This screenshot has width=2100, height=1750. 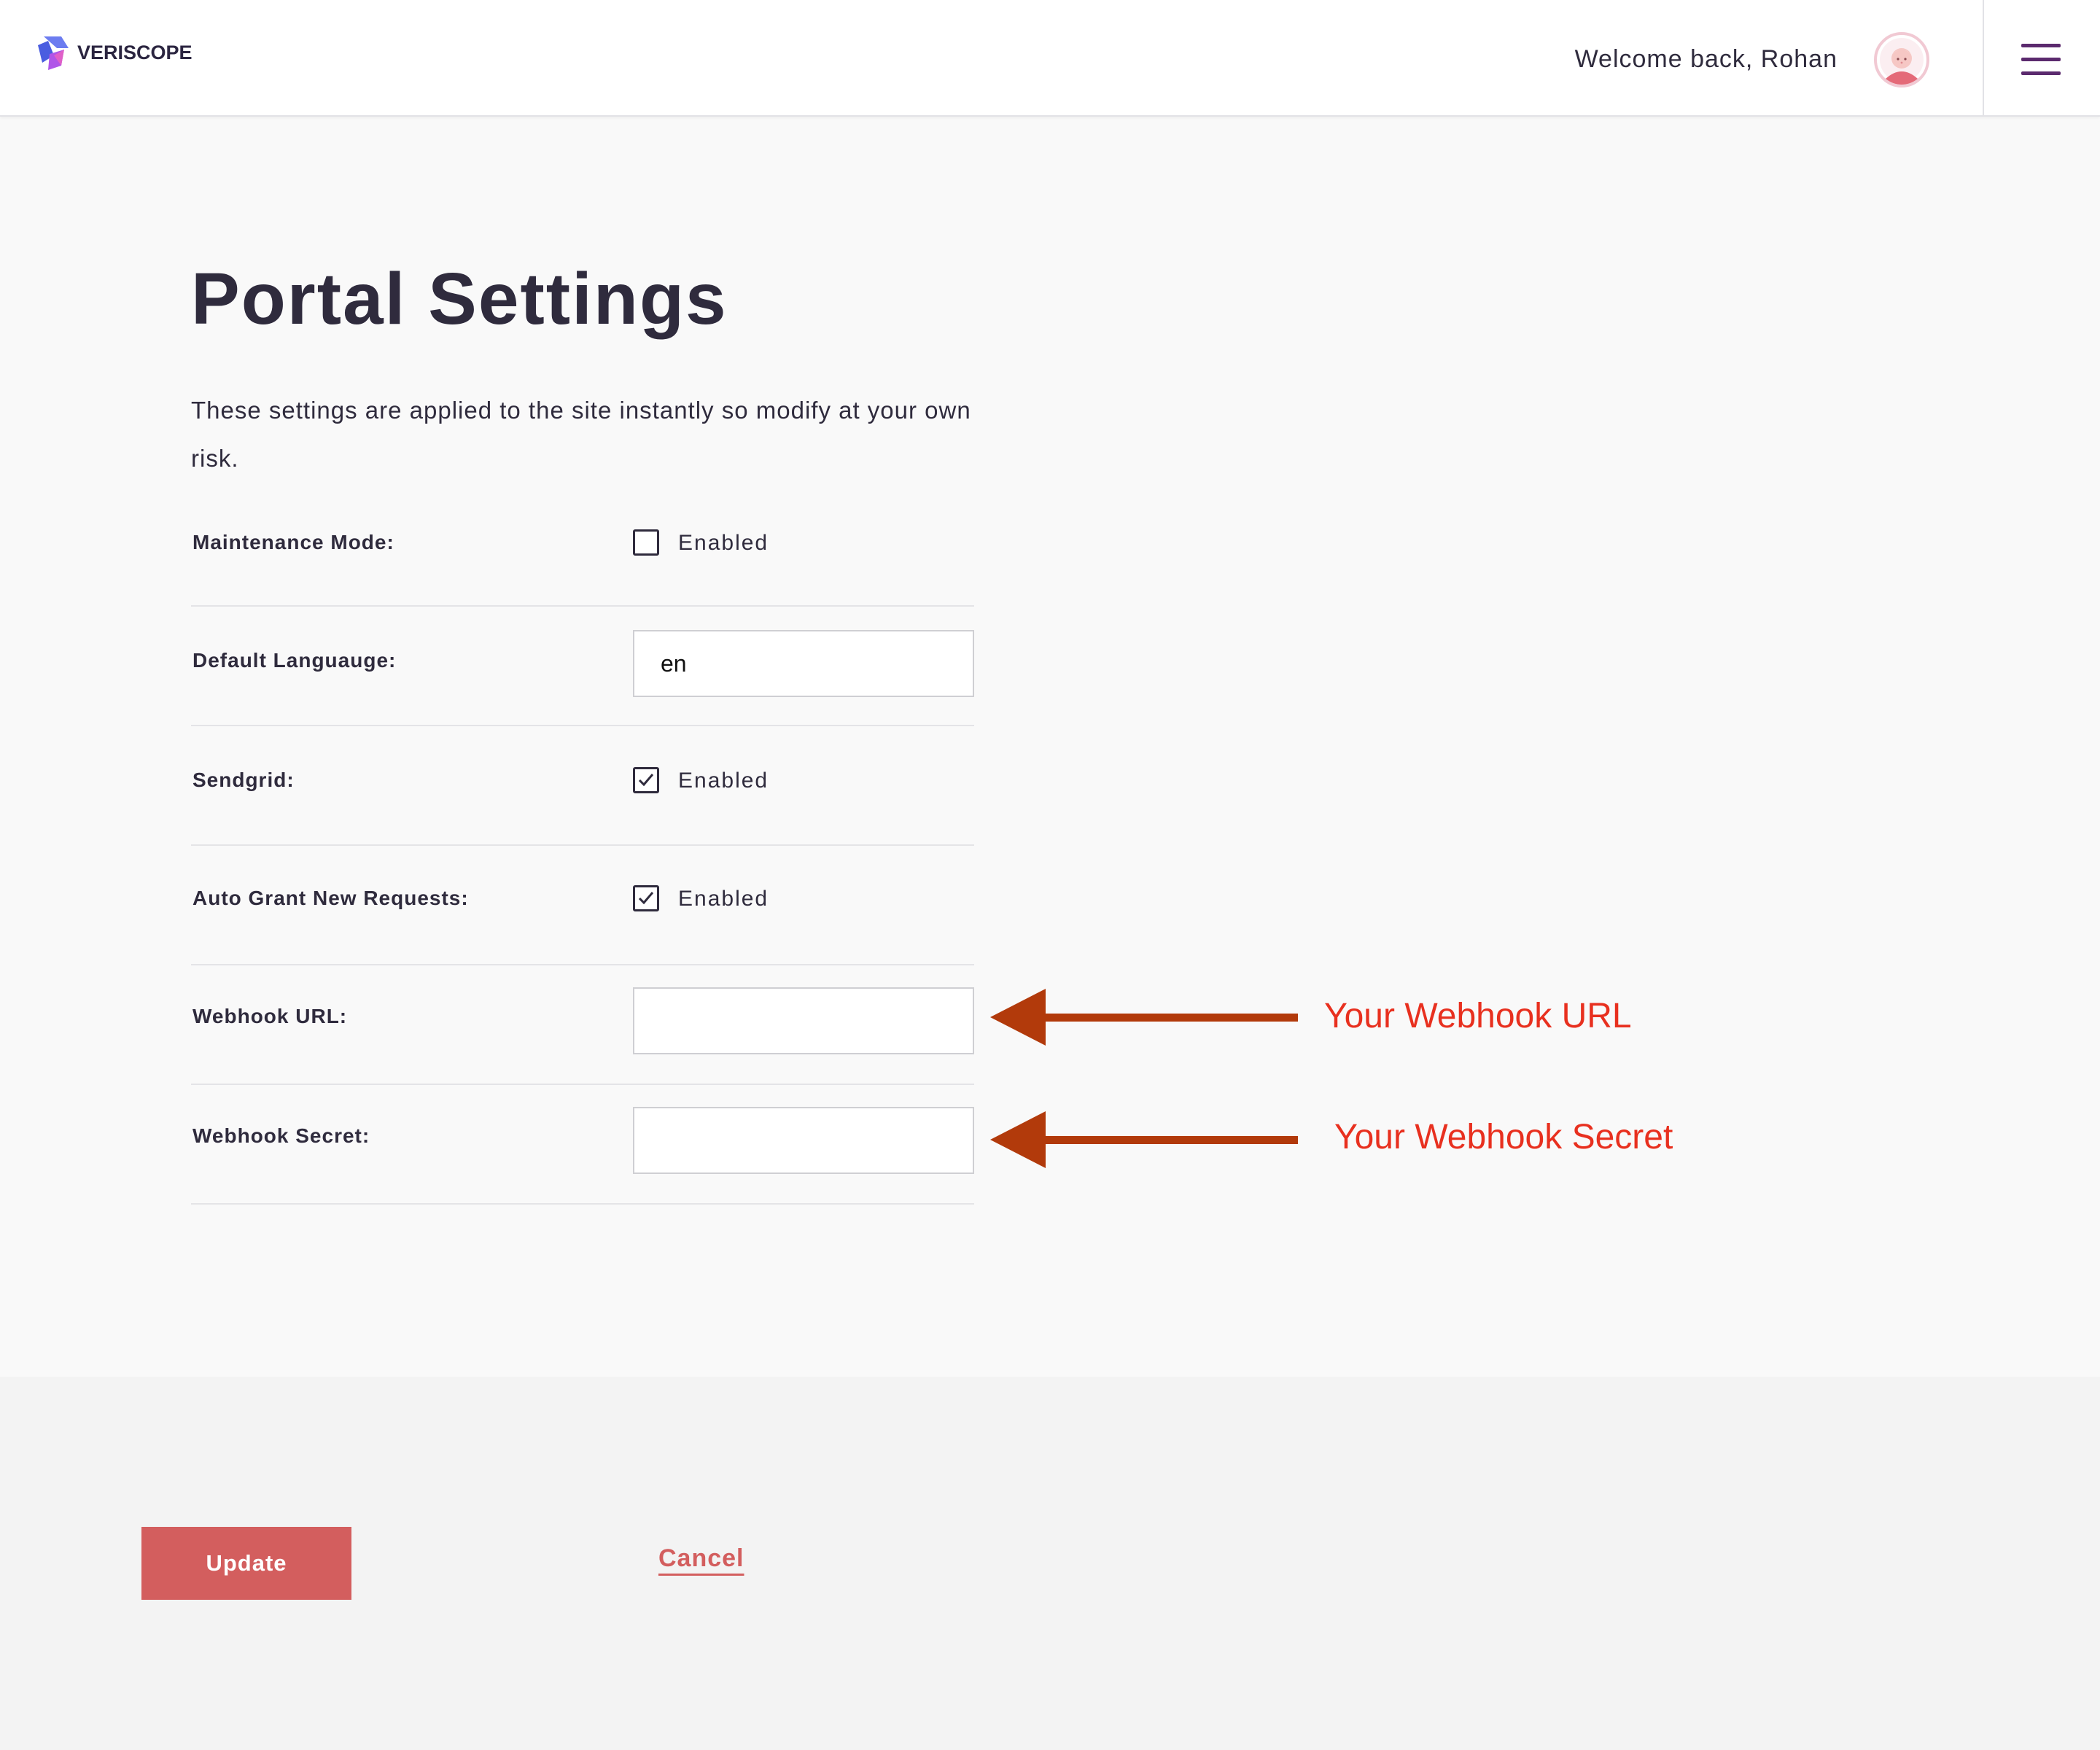 What do you see at coordinates (701, 1558) in the screenshot?
I see `cancel-link: Cancel` at bounding box center [701, 1558].